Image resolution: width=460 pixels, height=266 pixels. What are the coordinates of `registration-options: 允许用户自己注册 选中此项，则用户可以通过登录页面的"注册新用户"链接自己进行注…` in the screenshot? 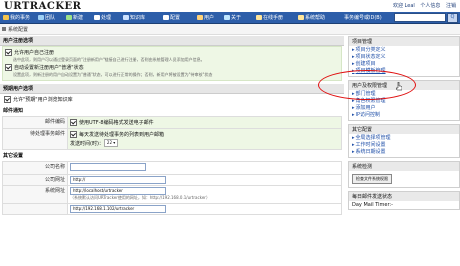 It's located at (172, 63).